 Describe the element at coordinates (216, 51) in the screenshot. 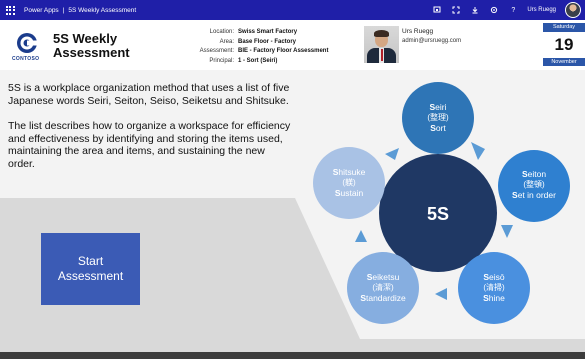

I see `assessment-label: Assessment:` at that location.